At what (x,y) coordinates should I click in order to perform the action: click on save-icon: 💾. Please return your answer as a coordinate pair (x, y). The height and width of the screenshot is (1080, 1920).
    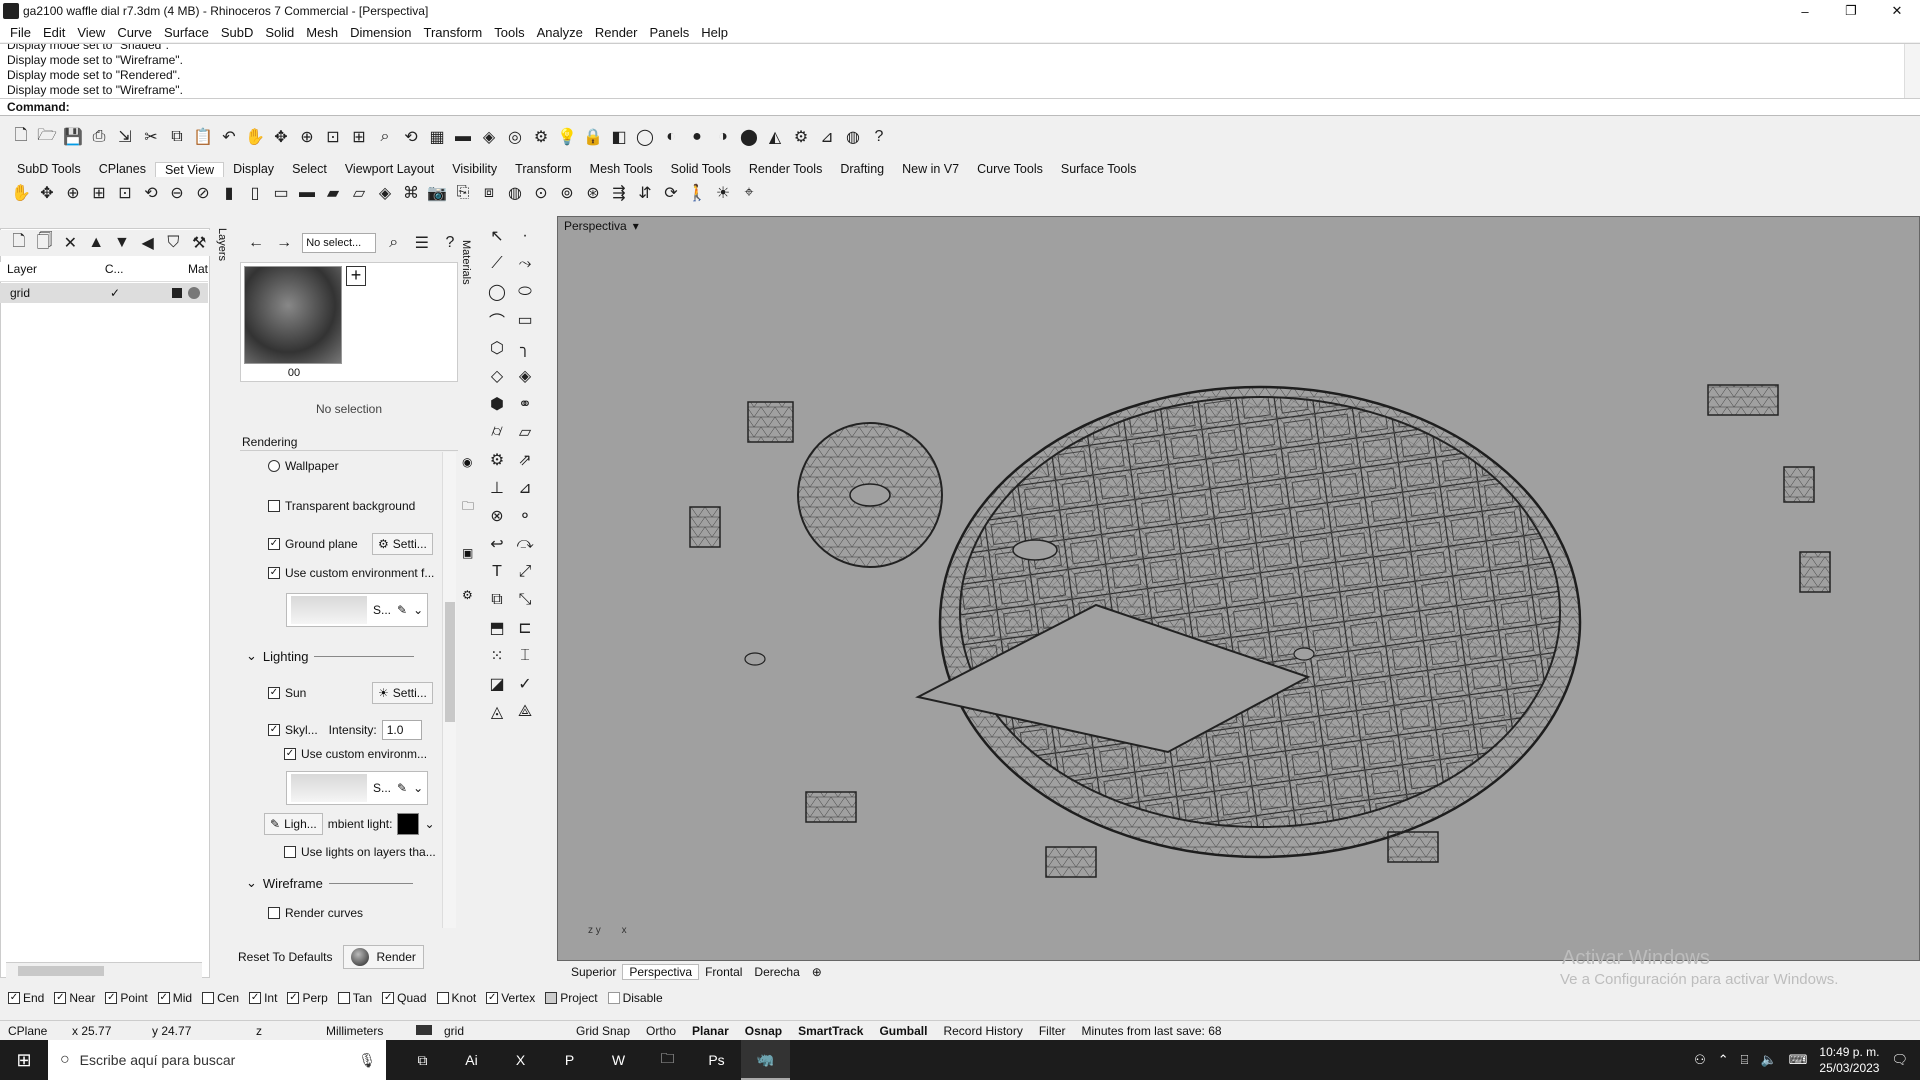
    Looking at the image, I should click on (73, 137).